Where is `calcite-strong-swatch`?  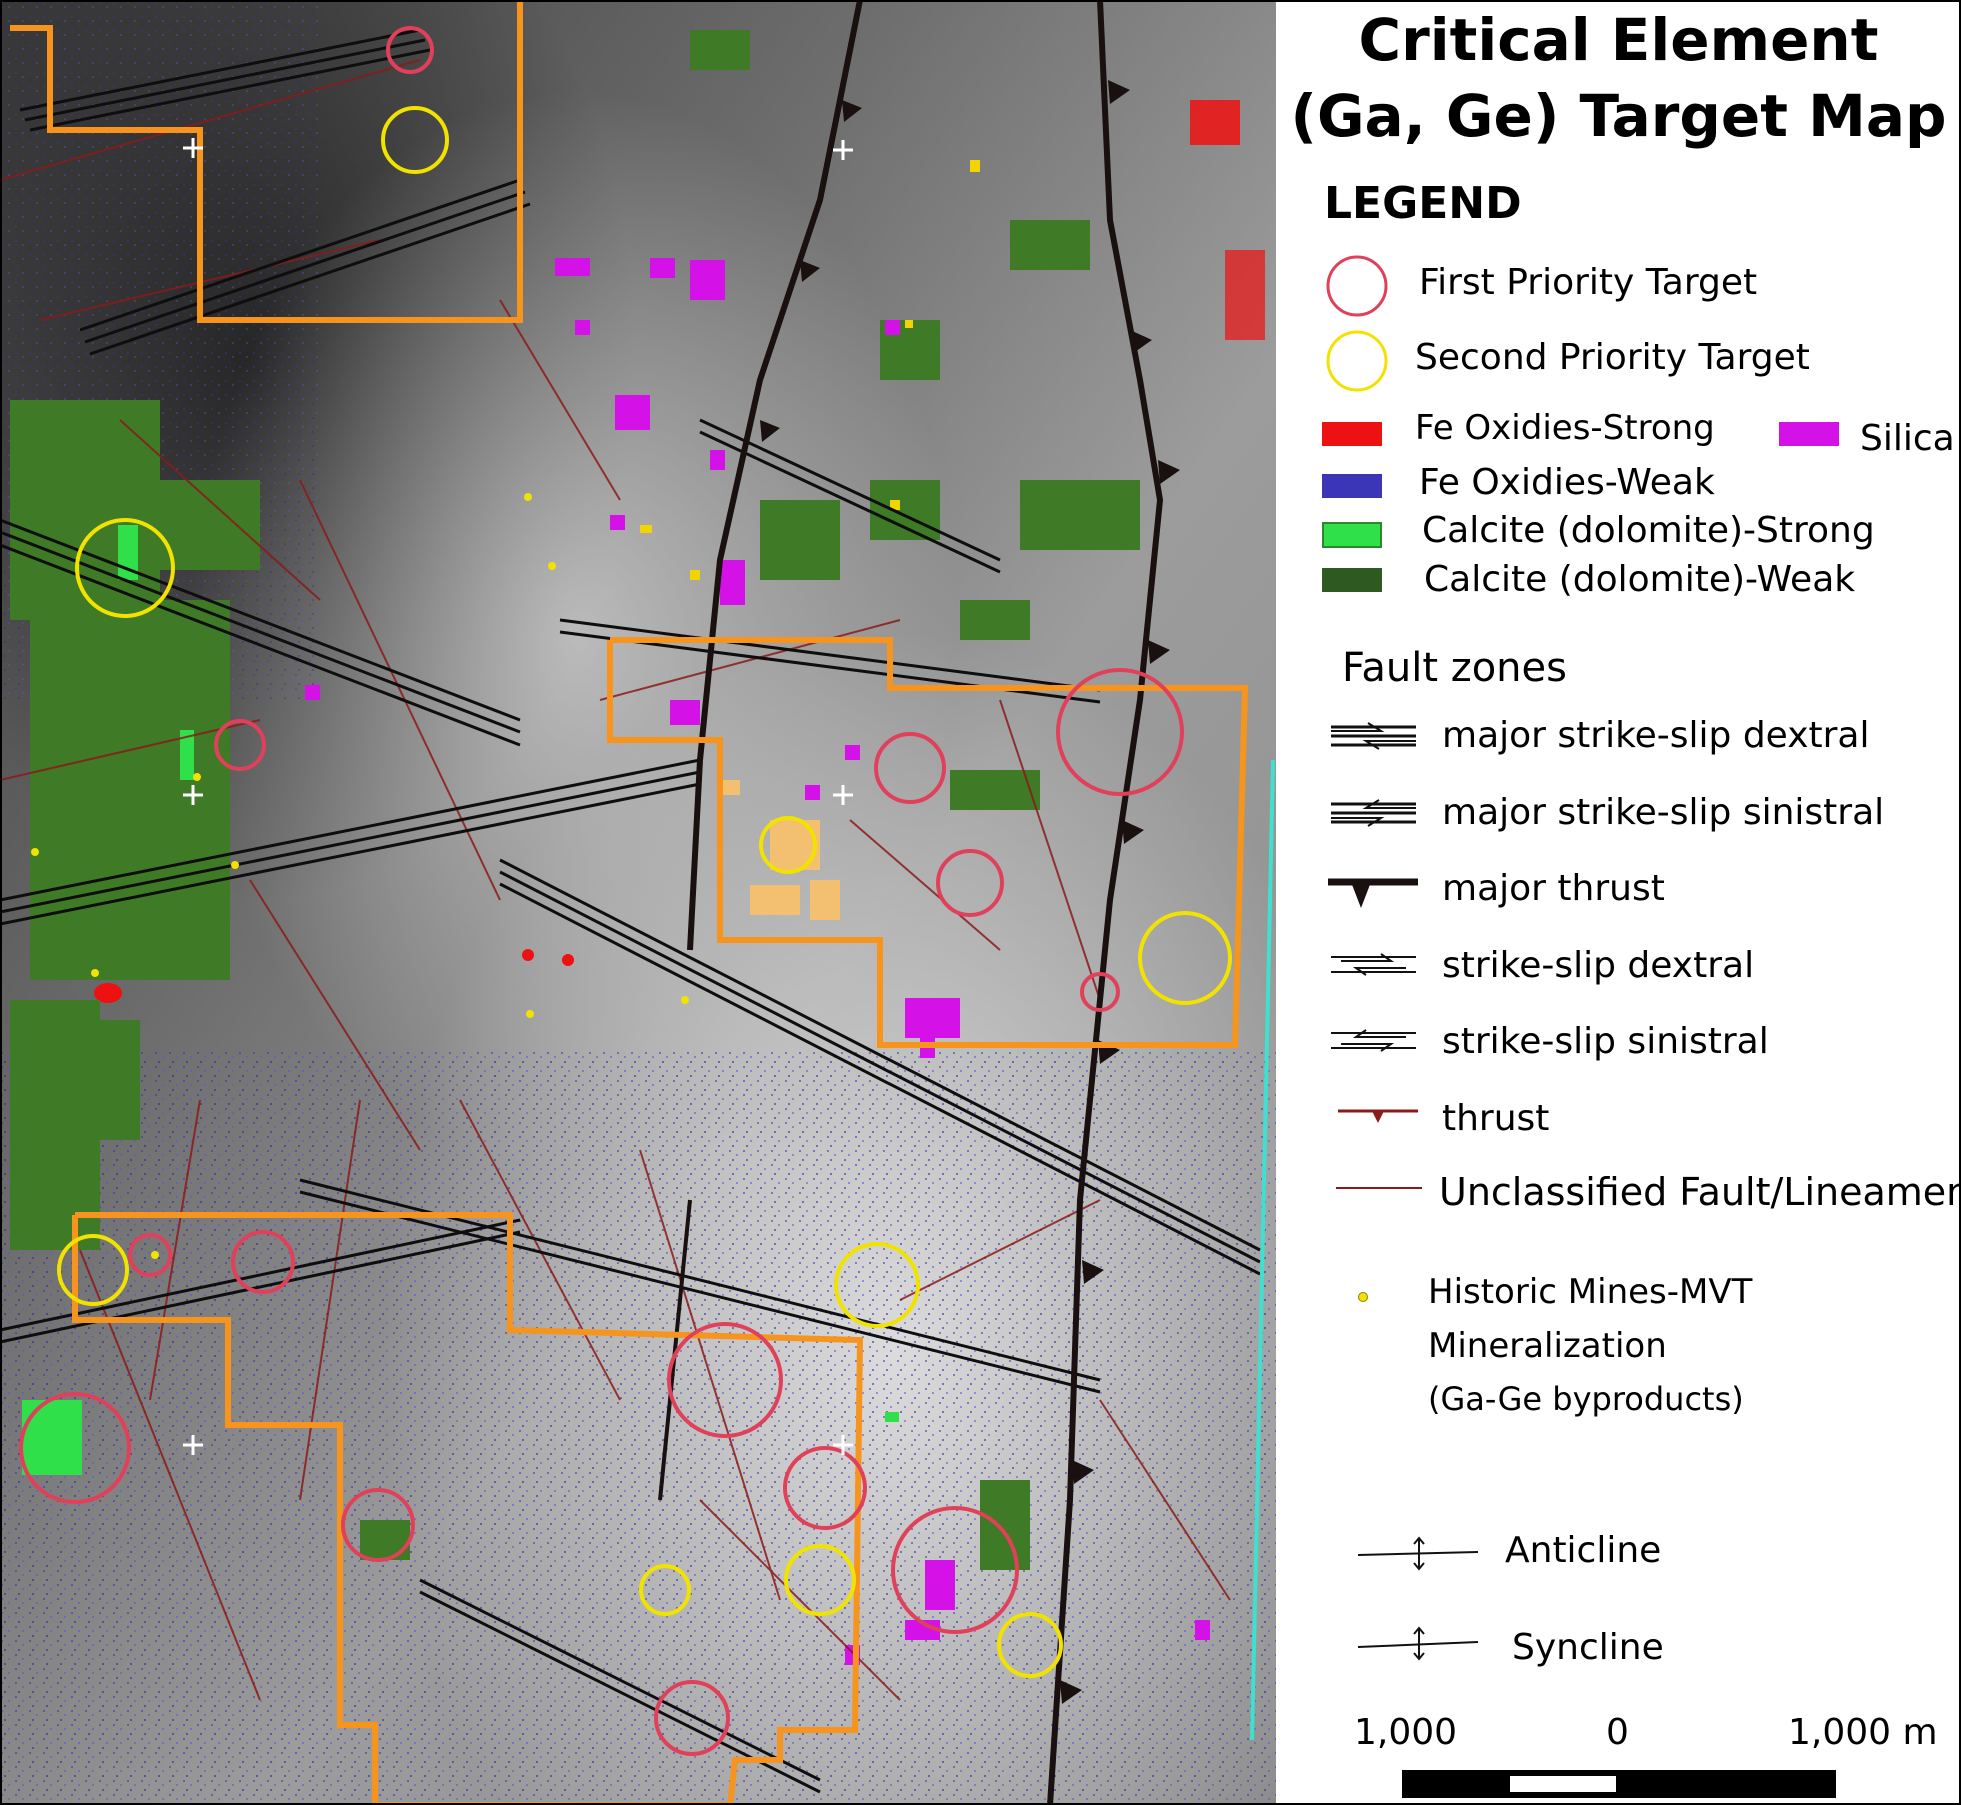
calcite-strong-swatch is located at coordinates (1352, 535).